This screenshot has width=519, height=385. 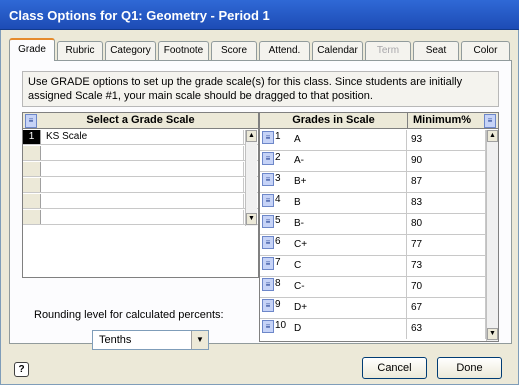 What do you see at coordinates (446, 308) in the screenshot?
I see `grade-minimum: 67` at bounding box center [446, 308].